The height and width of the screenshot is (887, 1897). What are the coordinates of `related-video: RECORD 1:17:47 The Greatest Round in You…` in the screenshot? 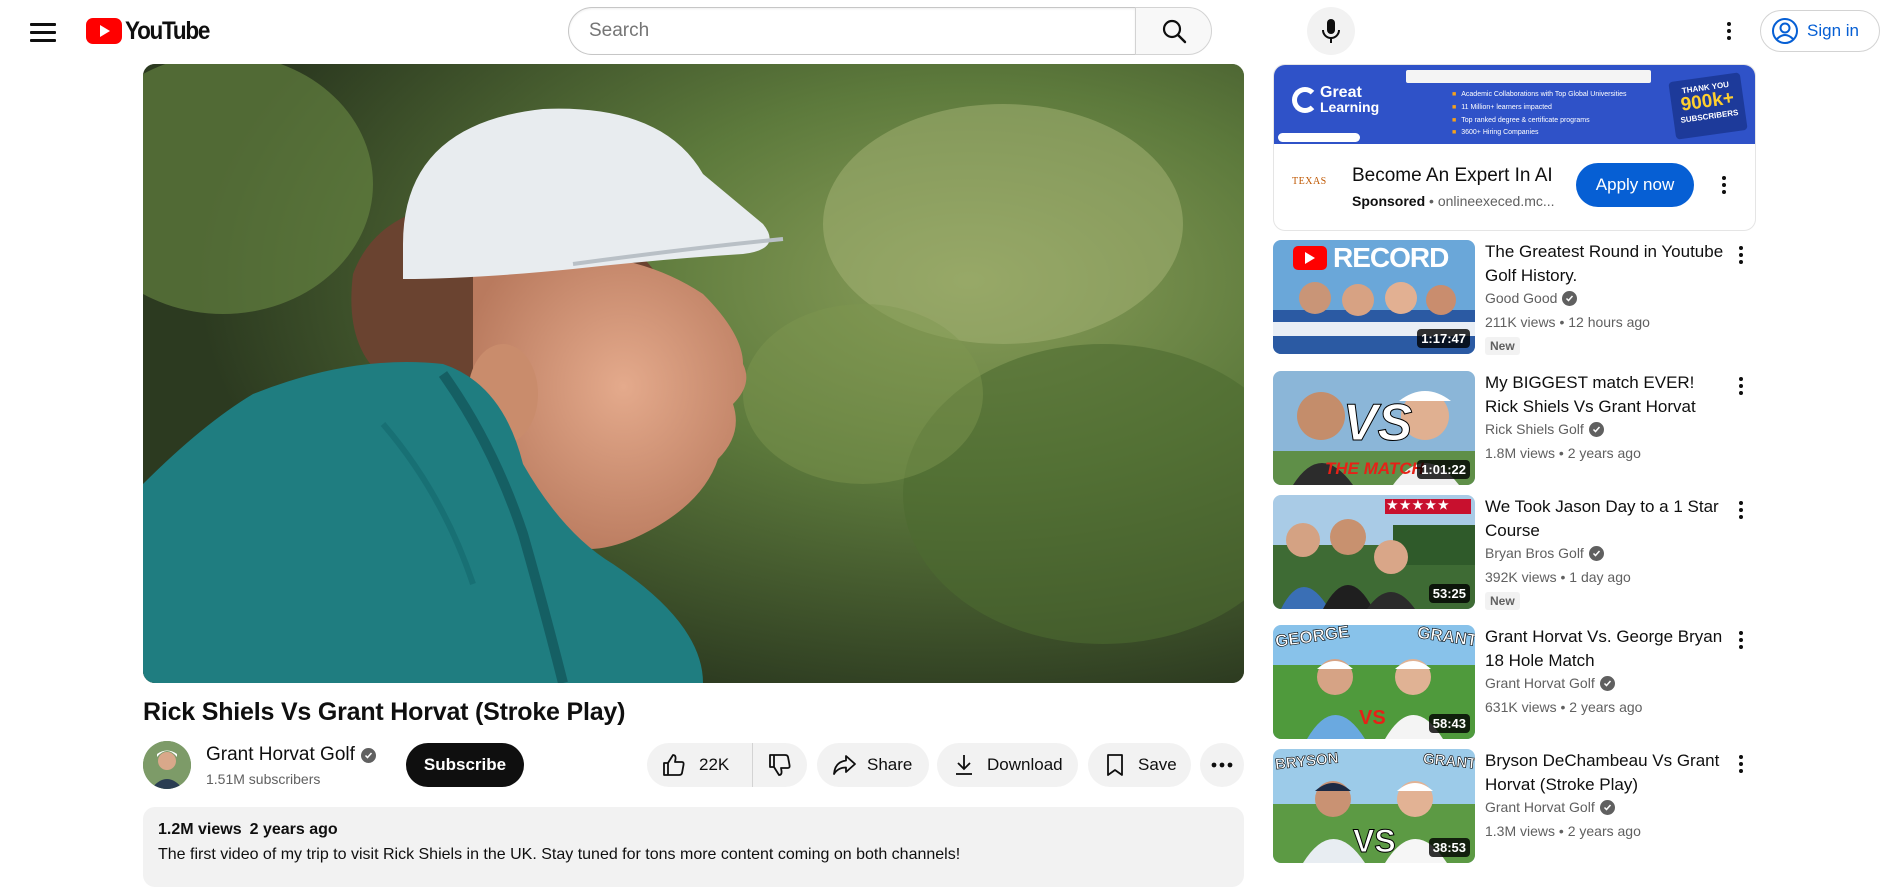 It's located at (1514, 297).